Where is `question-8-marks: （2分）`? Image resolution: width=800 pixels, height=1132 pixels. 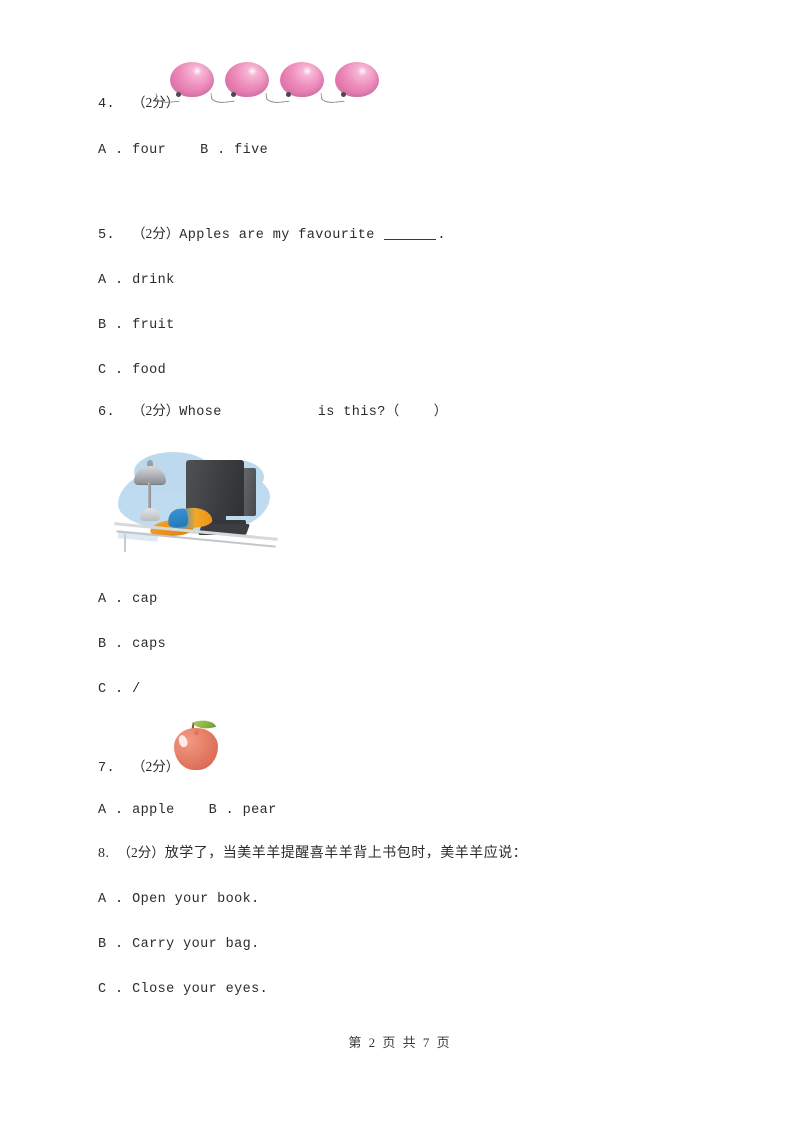
question-8-marks: （2分） is located at coordinates (141, 852).